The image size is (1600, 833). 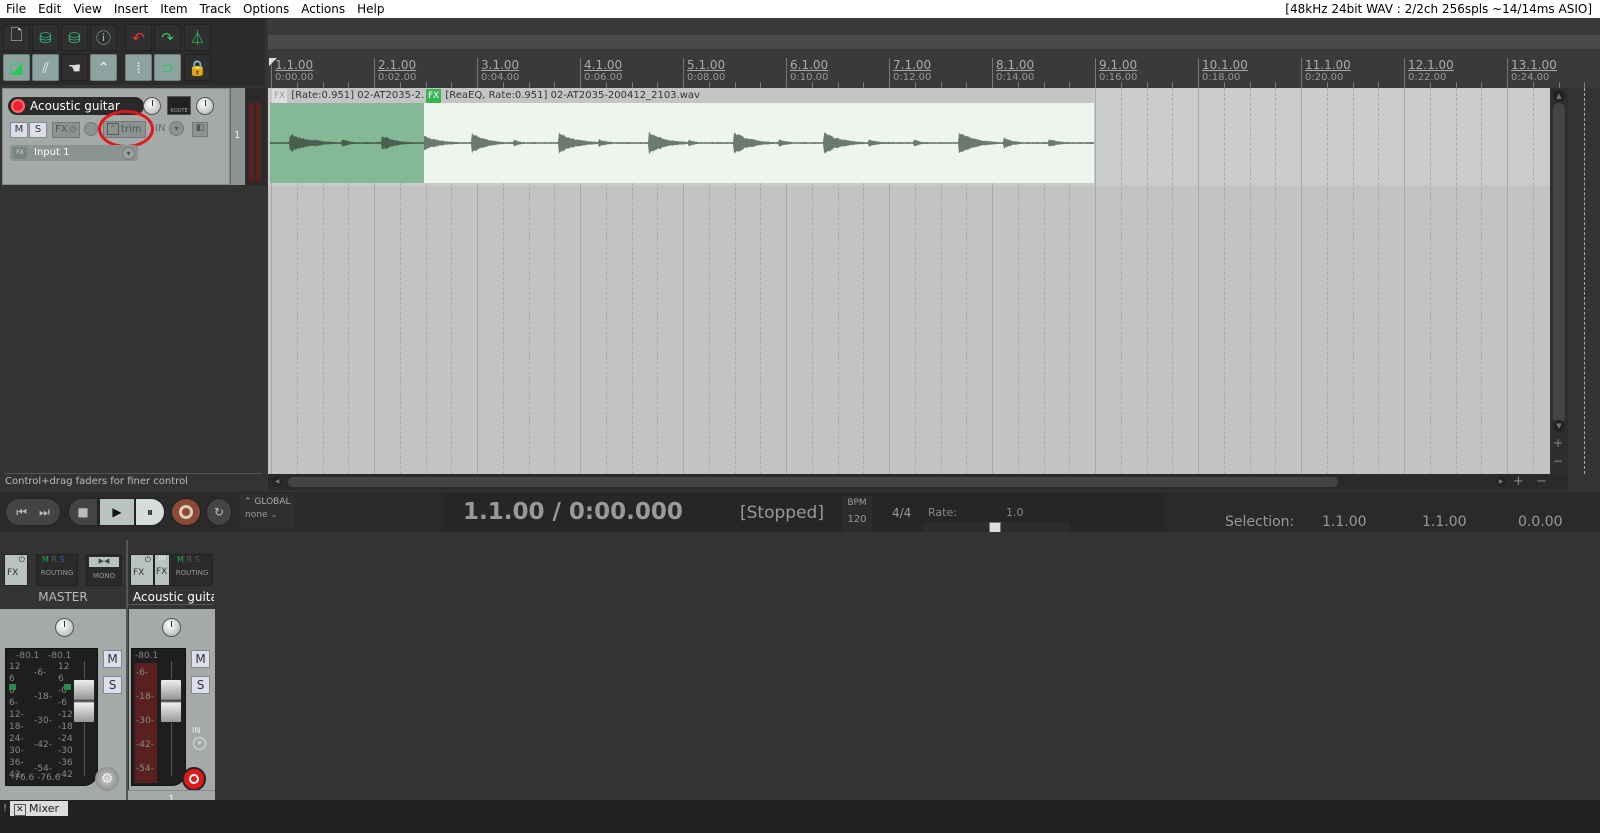 I want to click on track-pan-knob, so click(x=171, y=627).